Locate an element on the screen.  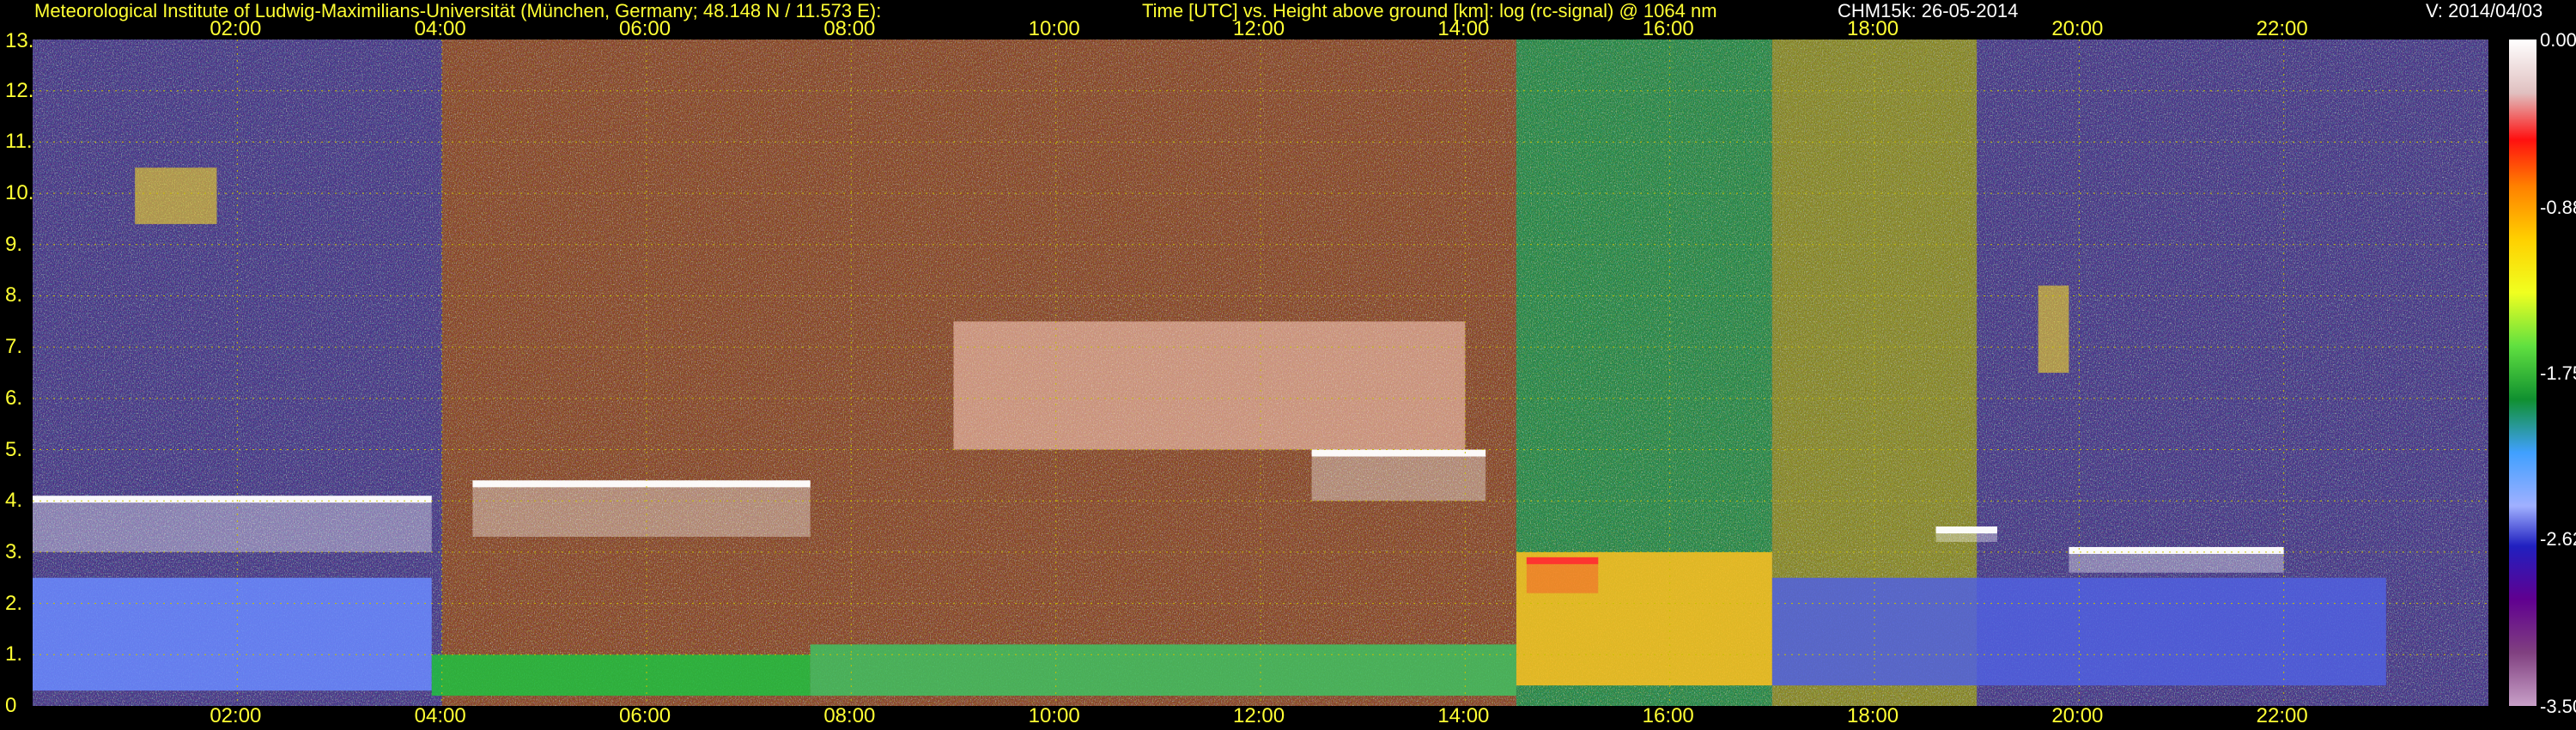
y-tick-label: 12. is located at coordinates (19, 90).